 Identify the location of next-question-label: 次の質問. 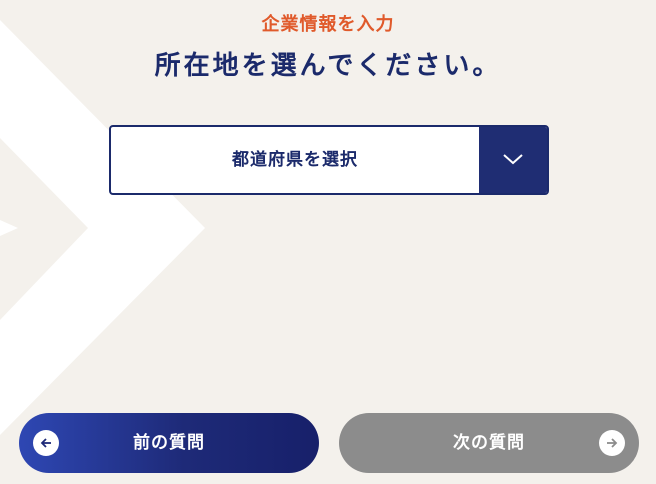
(489, 443).